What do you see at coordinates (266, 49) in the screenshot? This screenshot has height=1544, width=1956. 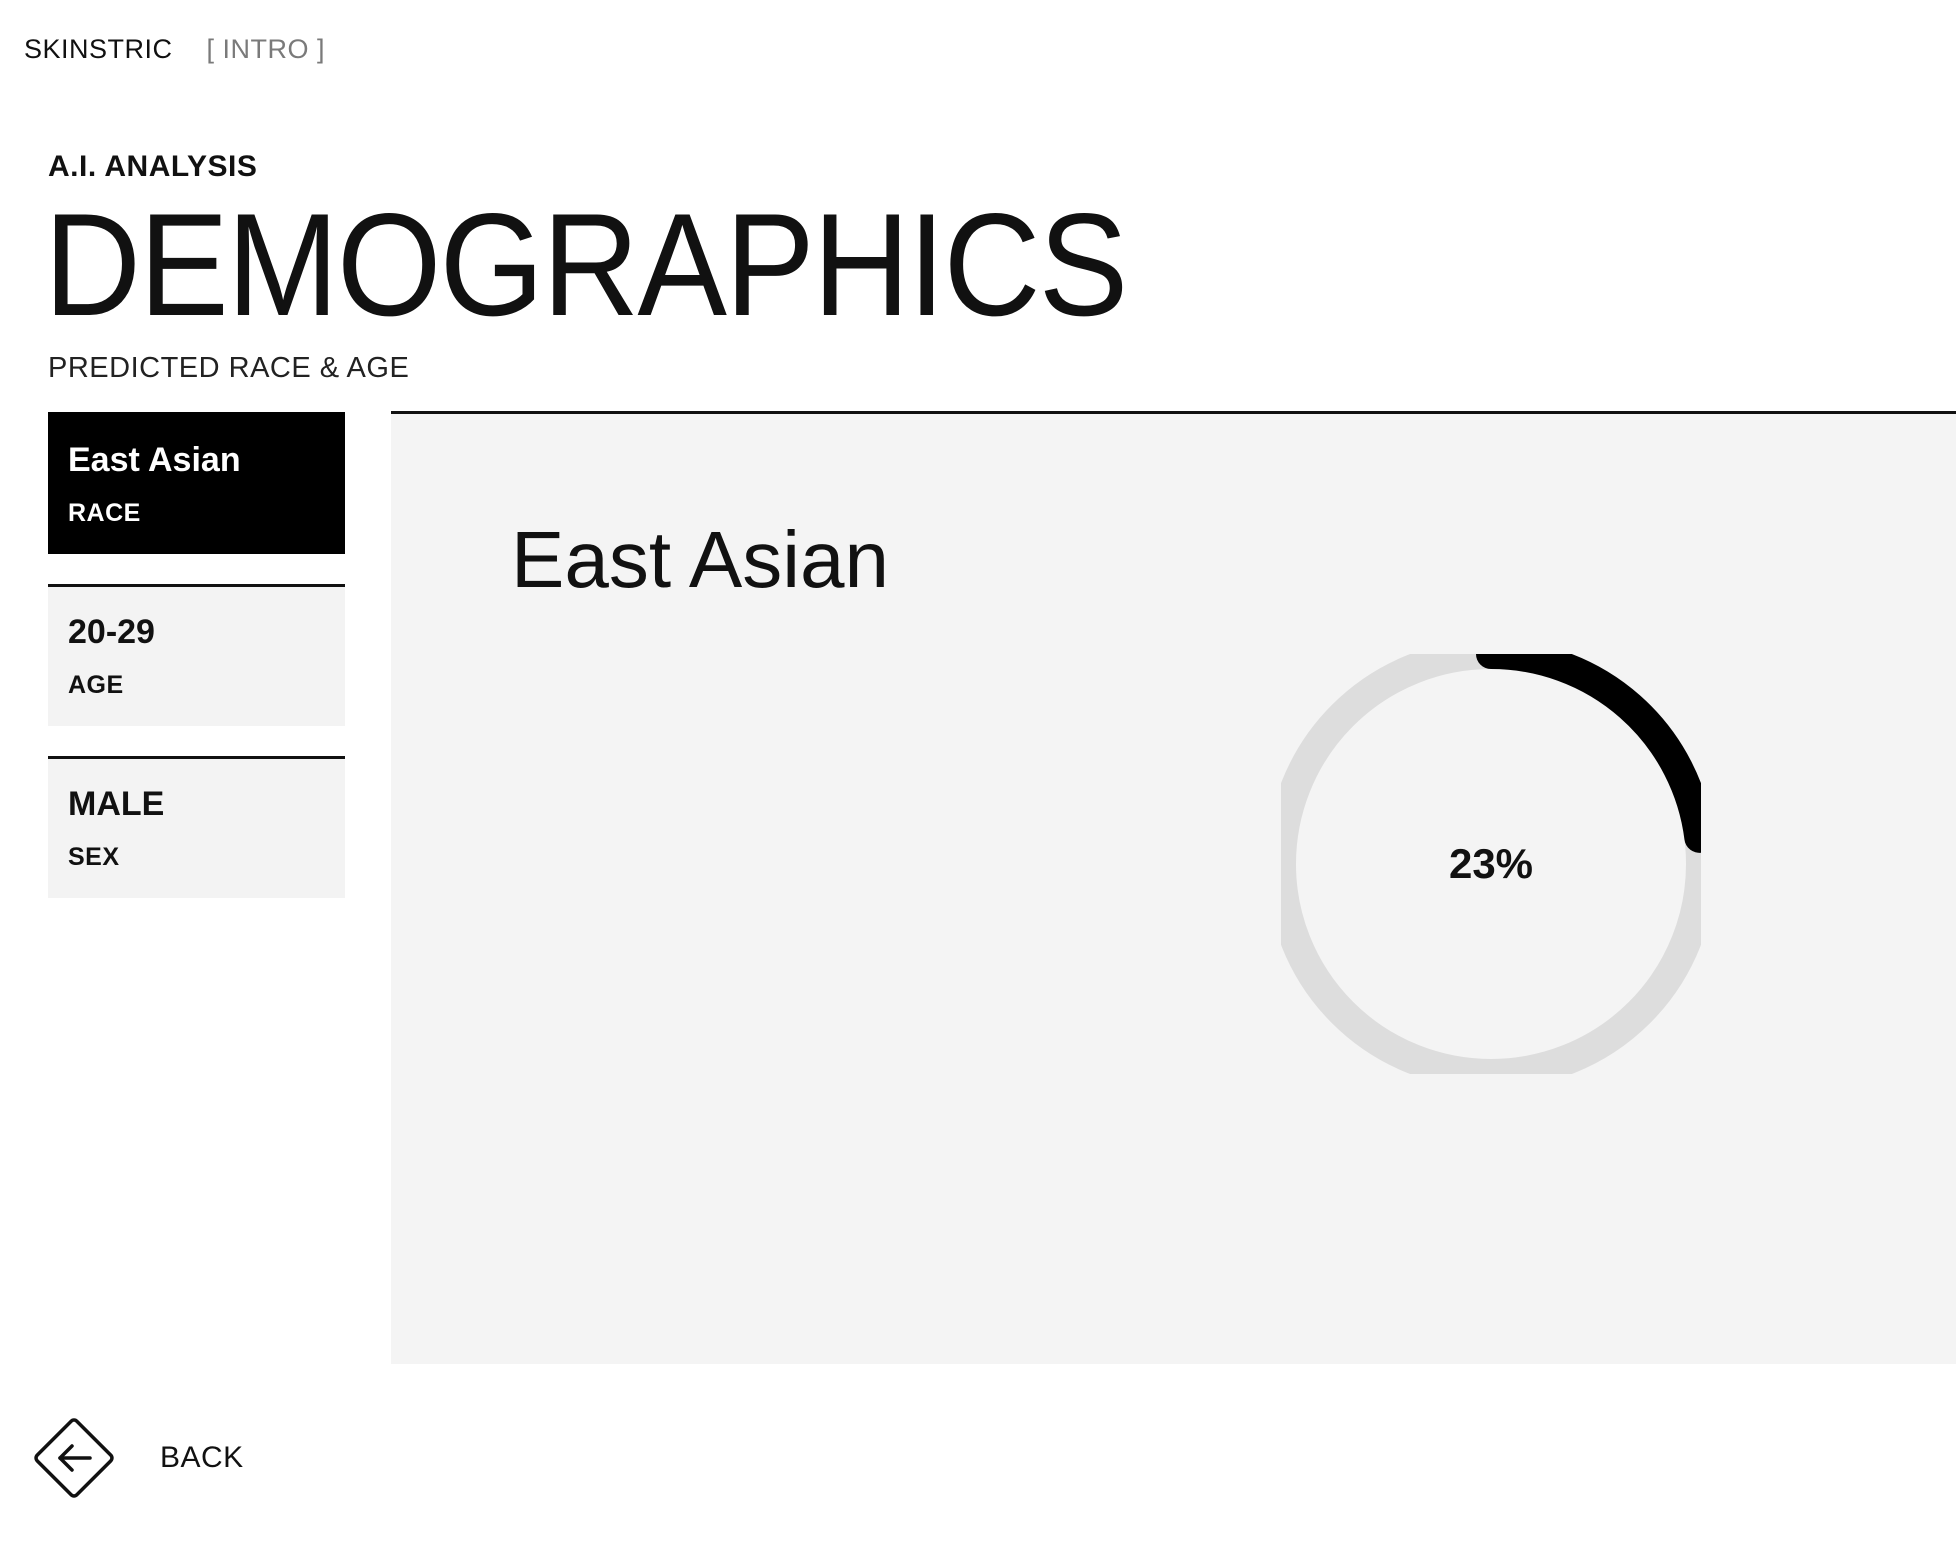 I see `breadcrumb: [ INTRO ]` at bounding box center [266, 49].